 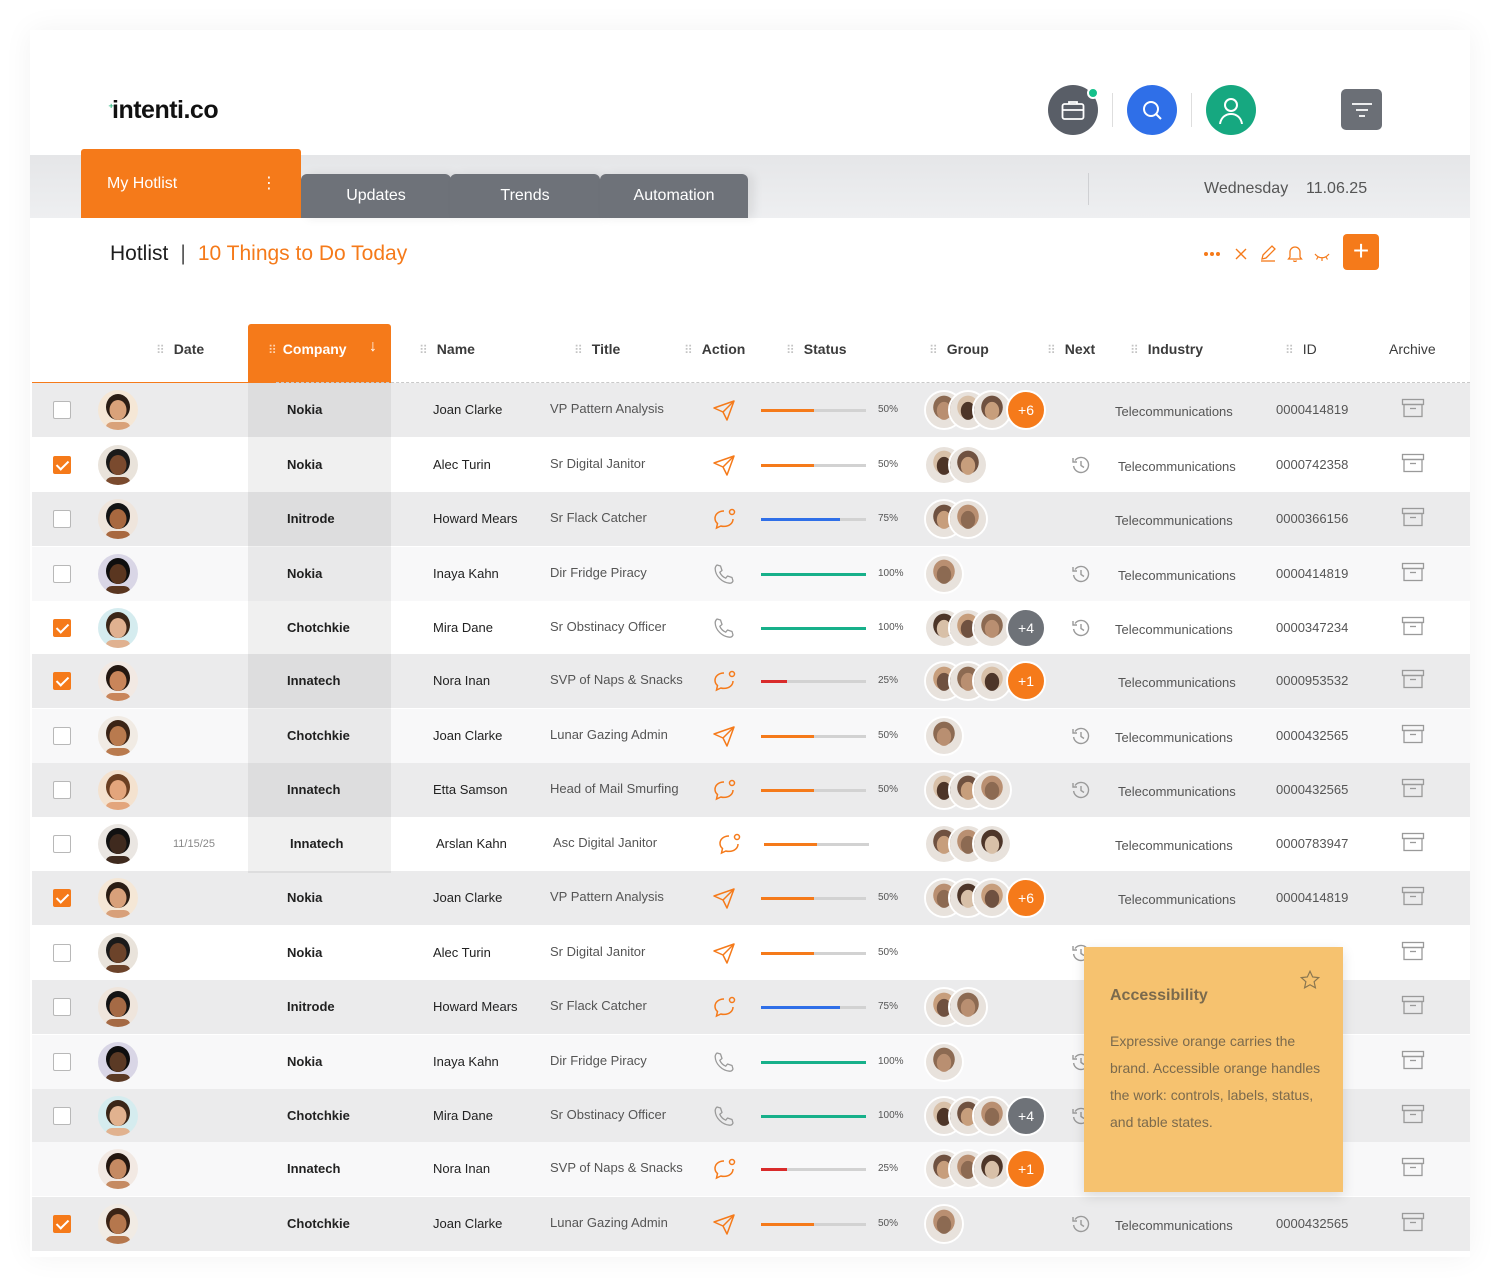 What do you see at coordinates (1166, 349) in the screenshot?
I see `column-header-industry: ⠿ Industry` at bounding box center [1166, 349].